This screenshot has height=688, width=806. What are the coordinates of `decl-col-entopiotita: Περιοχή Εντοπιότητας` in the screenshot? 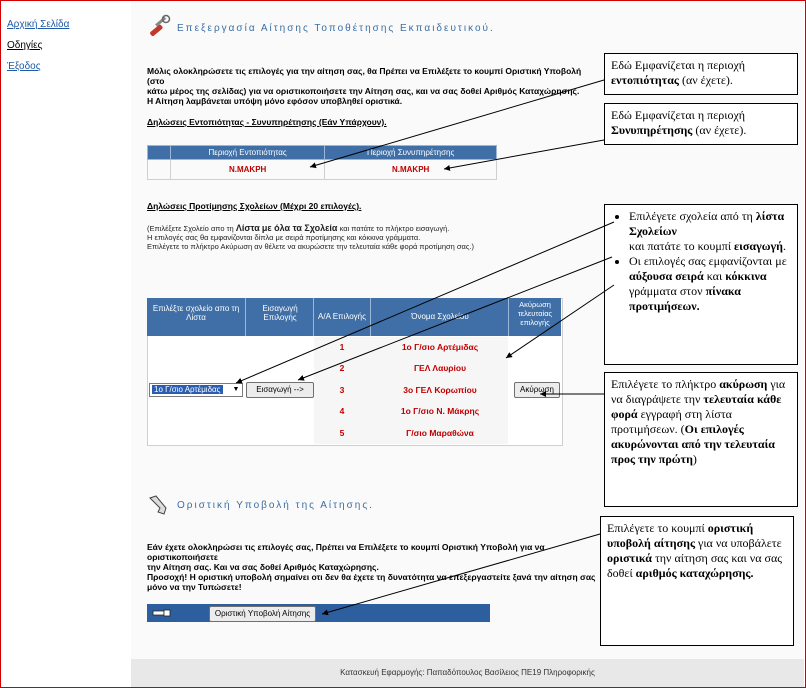 It's located at (247, 152).